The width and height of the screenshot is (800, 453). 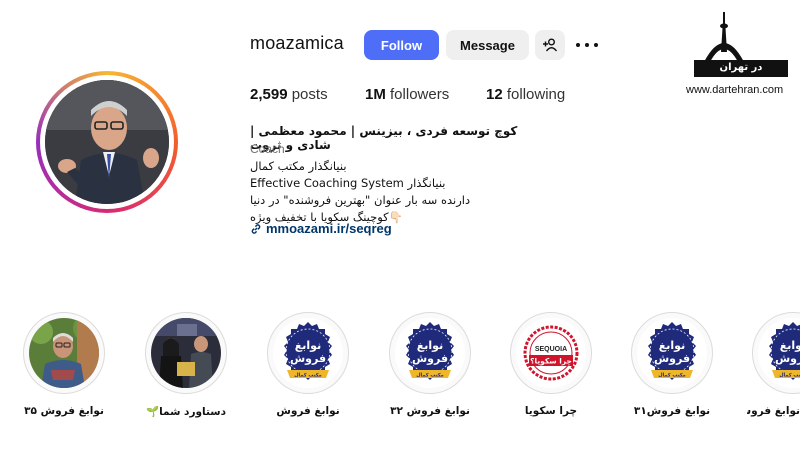 I want to click on svg-text: چرا سکویا؟, so click(x=551, y=361).